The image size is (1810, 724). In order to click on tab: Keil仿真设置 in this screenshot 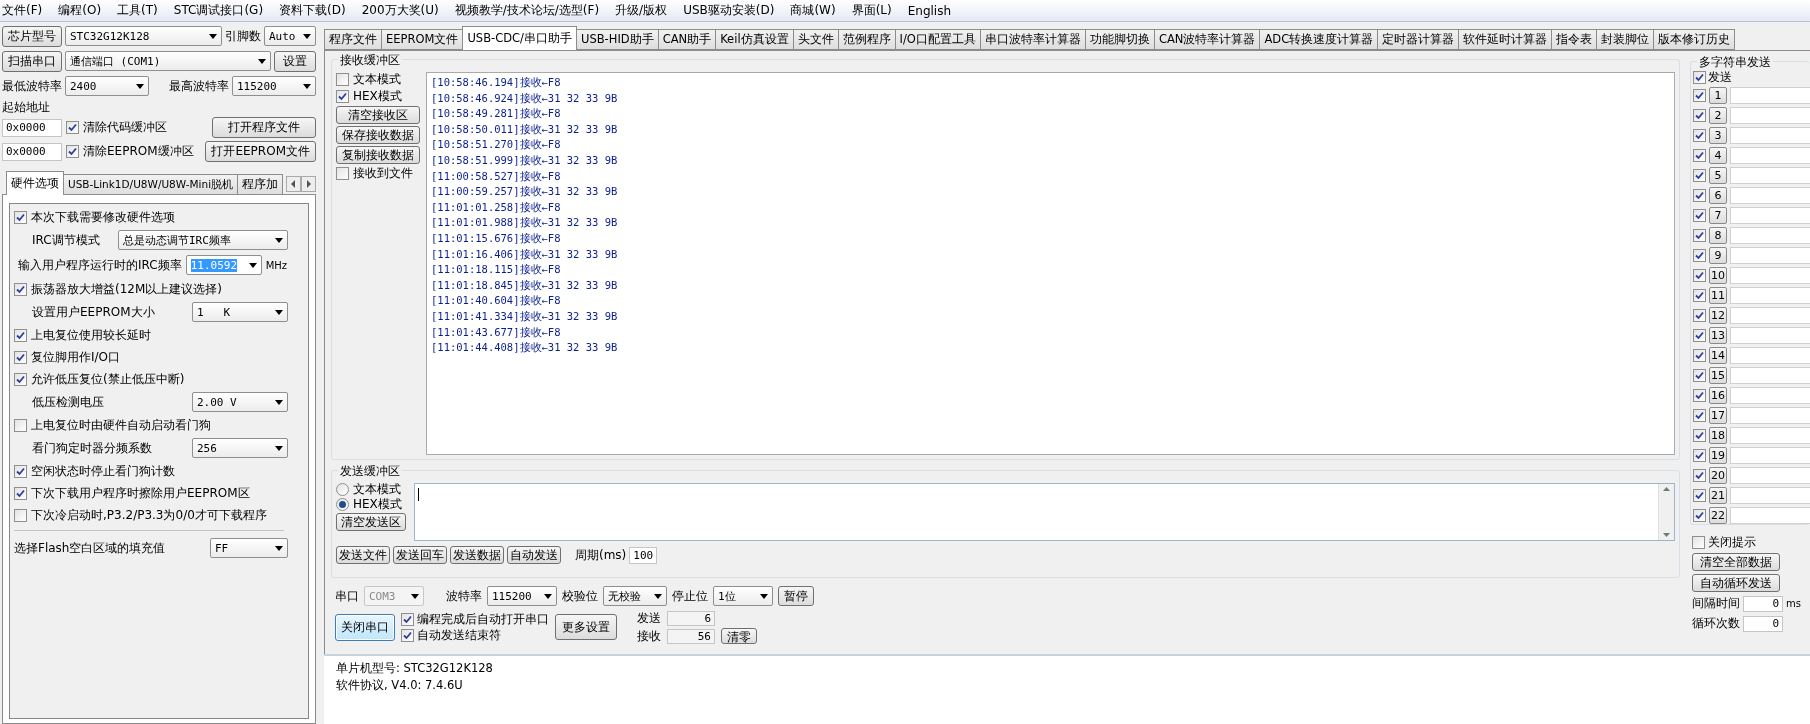, I will do `click(754, 39)`.